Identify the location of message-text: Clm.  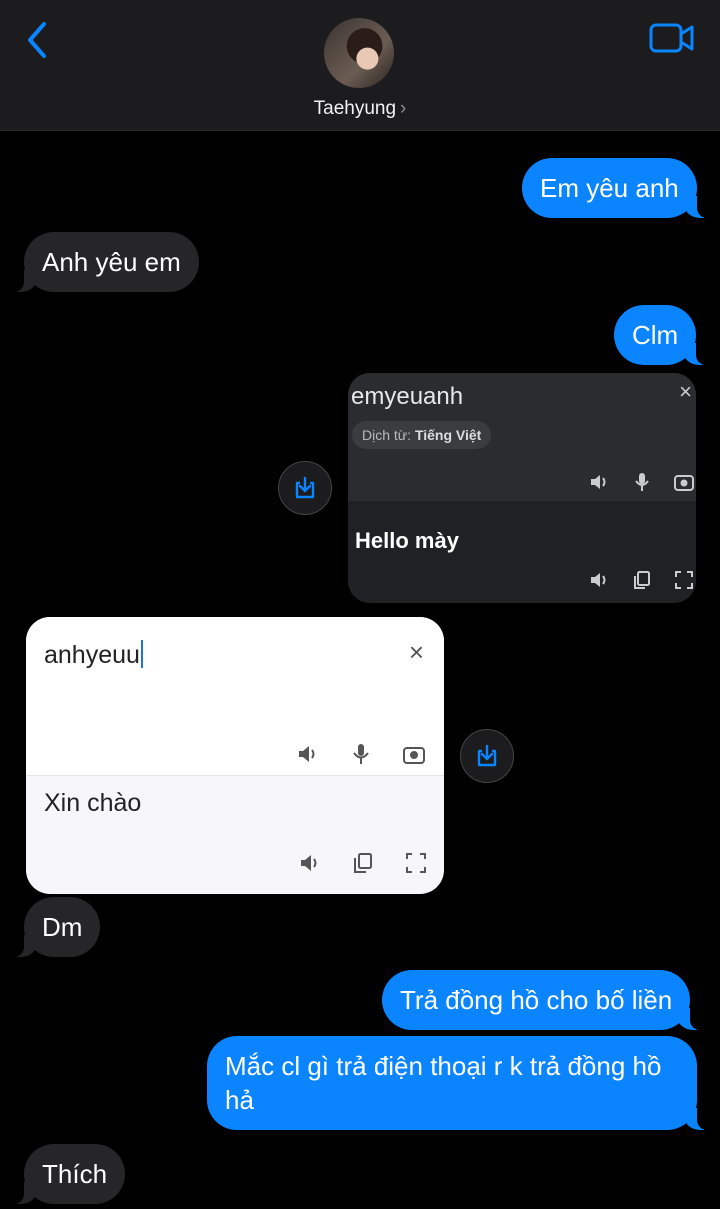
(655, 335).